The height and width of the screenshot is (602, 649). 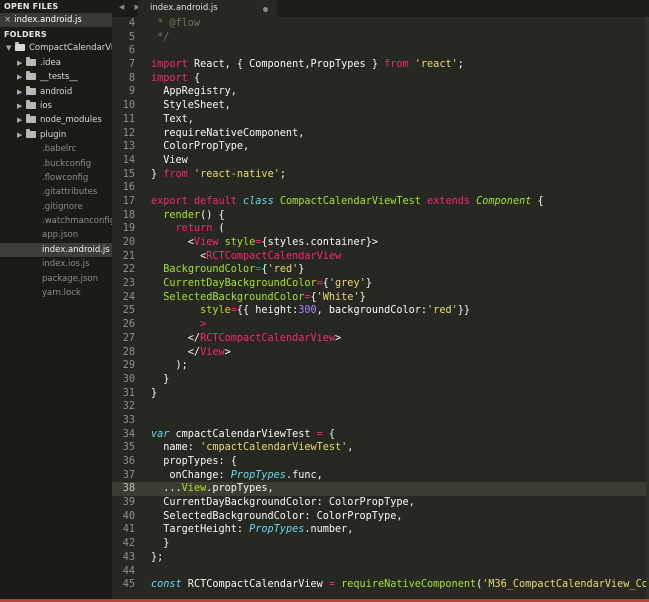 I want to click on sidebar-file-item: index.android.js, so click(x=56, y=250).